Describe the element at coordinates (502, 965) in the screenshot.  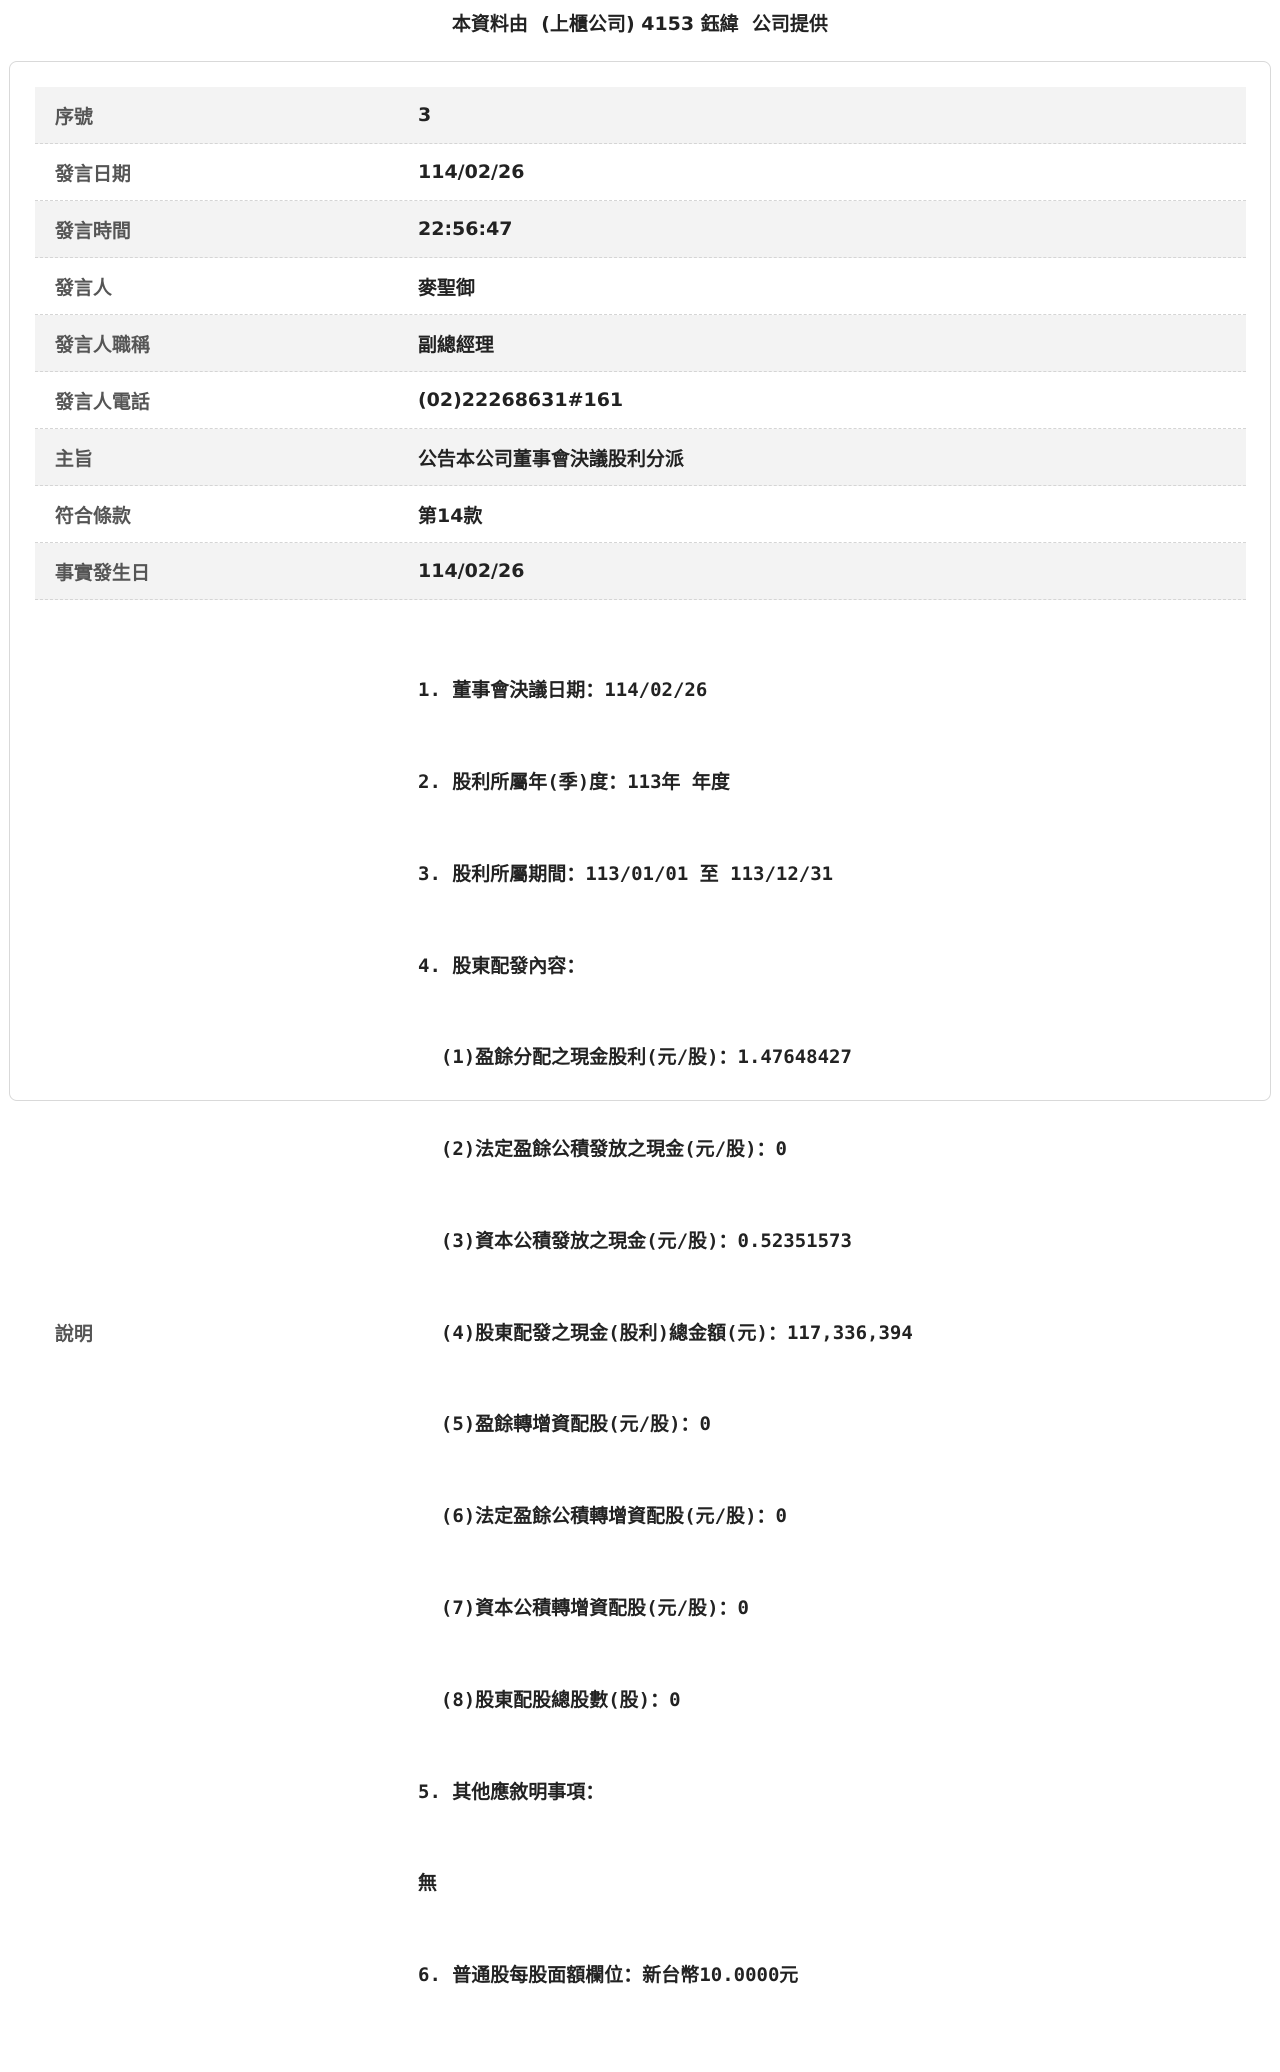
I see `description-line: 4. 股東配發內容：` at that location.